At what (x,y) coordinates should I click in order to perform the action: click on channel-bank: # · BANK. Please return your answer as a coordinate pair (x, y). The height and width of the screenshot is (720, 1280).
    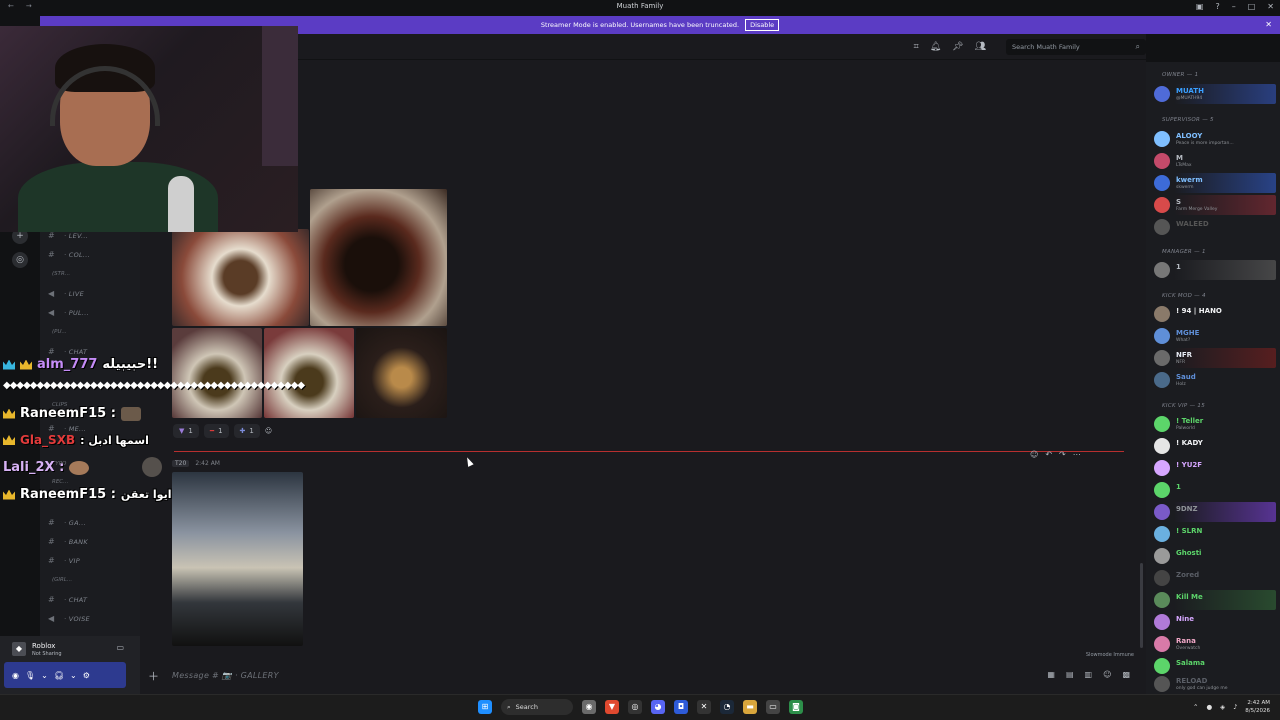
    Looking at the image, I should click on (68, 541).